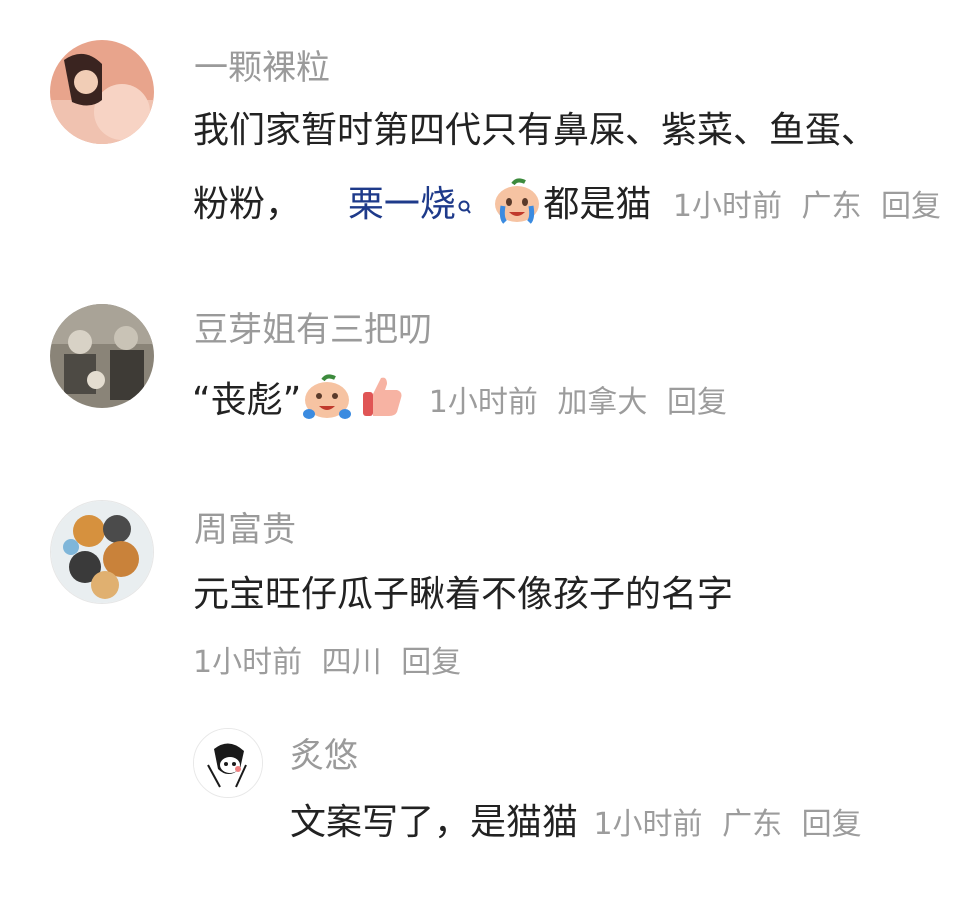  I want to click on comment-meta: 1小时前 四川 回复, so click(332, 663).